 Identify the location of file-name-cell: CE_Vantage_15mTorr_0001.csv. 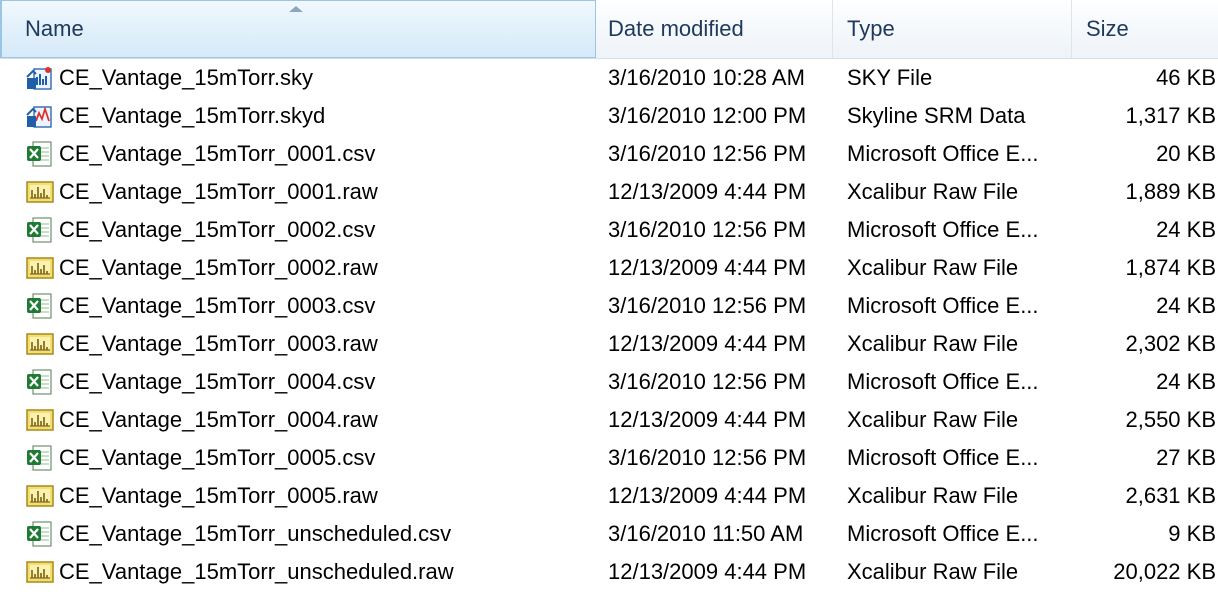
(298, 154).